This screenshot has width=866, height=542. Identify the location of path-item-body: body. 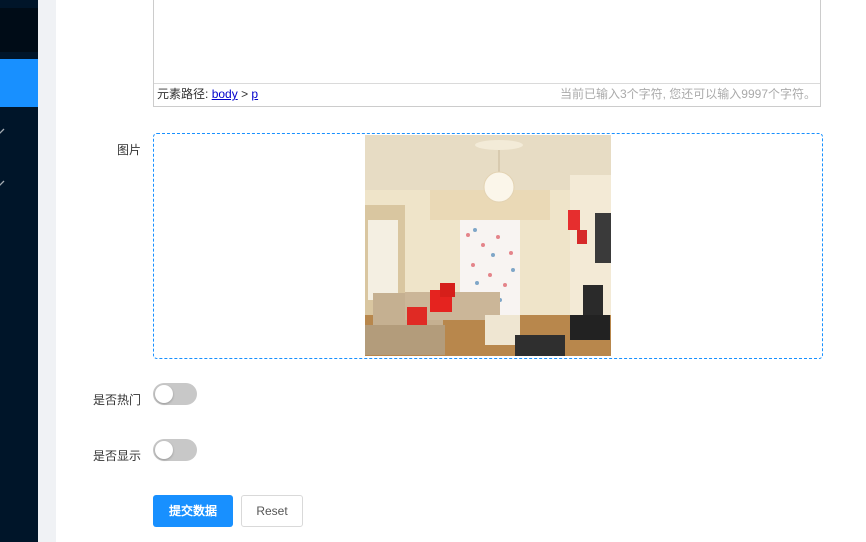
(225, 94).